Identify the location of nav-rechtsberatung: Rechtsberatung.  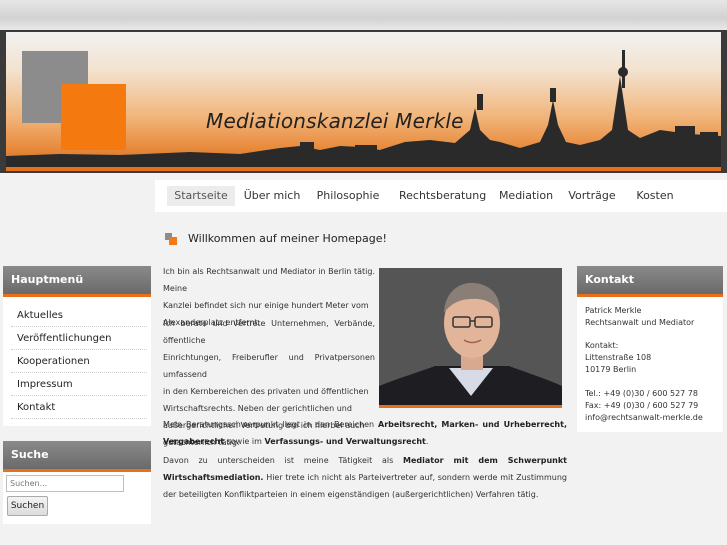
(442, 196).